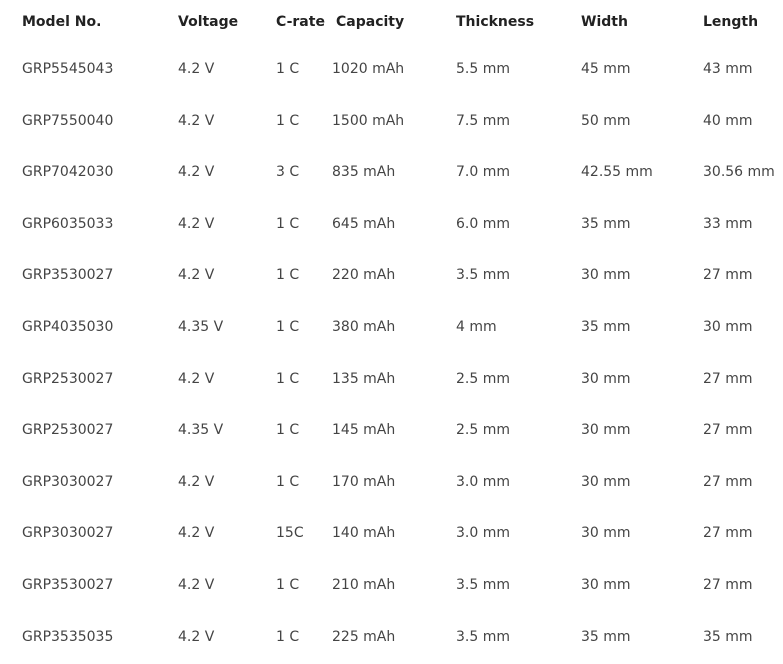 The image size is (783, 664). I want to click on cell-capacity: 220 mAh, so click(364, 275).